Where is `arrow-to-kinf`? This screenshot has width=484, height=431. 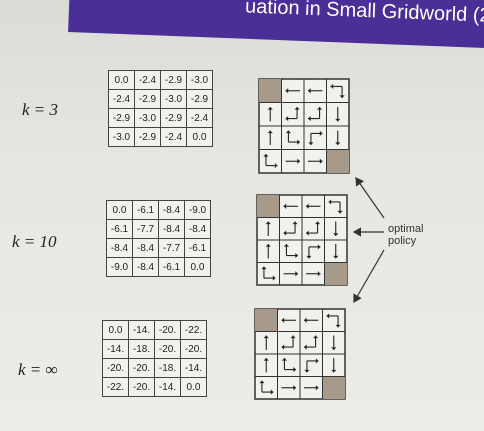
arrow-to-kinf is located at coordinates (369, 276).